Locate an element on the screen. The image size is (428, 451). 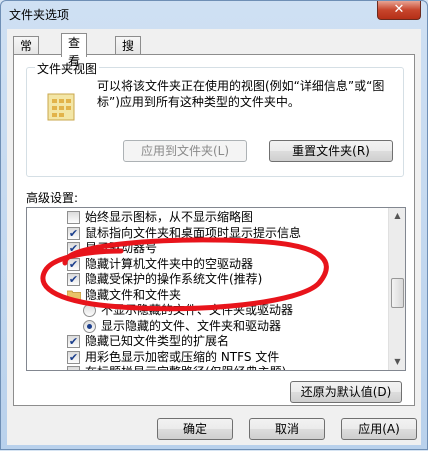
advanced-setting-label: 隐藏文件和文件夹 is located at coordinates (133, 294).